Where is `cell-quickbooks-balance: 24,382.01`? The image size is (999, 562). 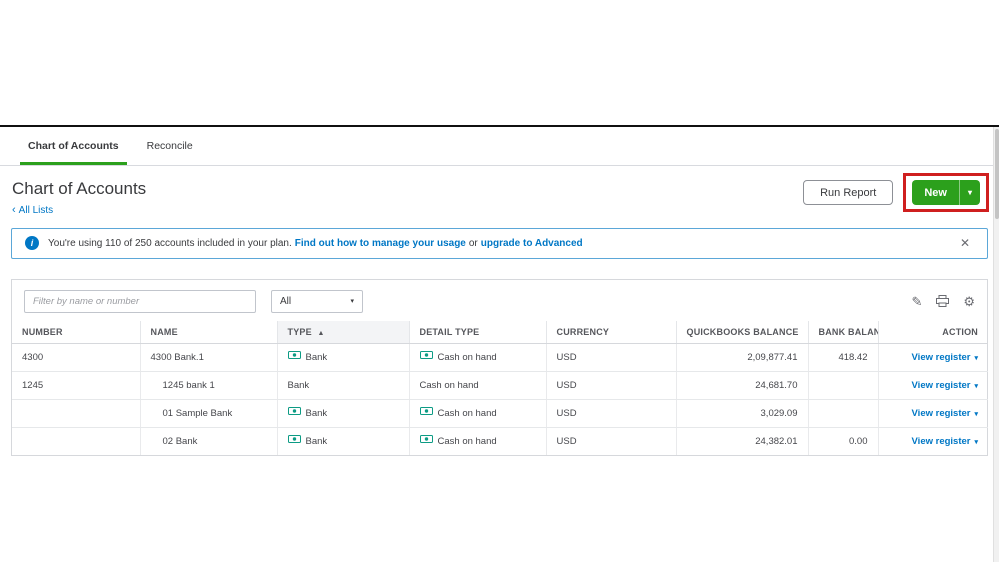
cell-quickbooks-balance: 24,382.01 is located at coordinates (742, 441).